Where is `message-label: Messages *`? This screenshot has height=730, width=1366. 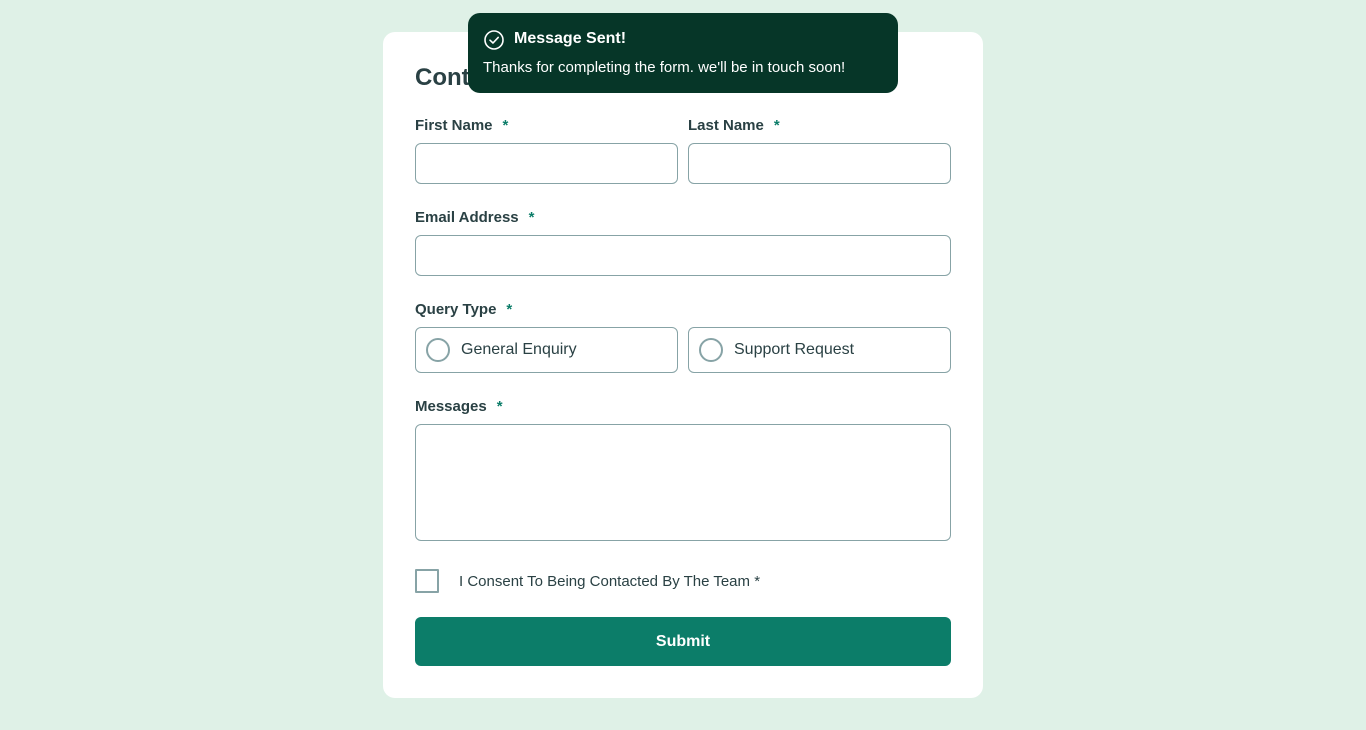 message-label: Messages * is located at coordinates (459, 406).